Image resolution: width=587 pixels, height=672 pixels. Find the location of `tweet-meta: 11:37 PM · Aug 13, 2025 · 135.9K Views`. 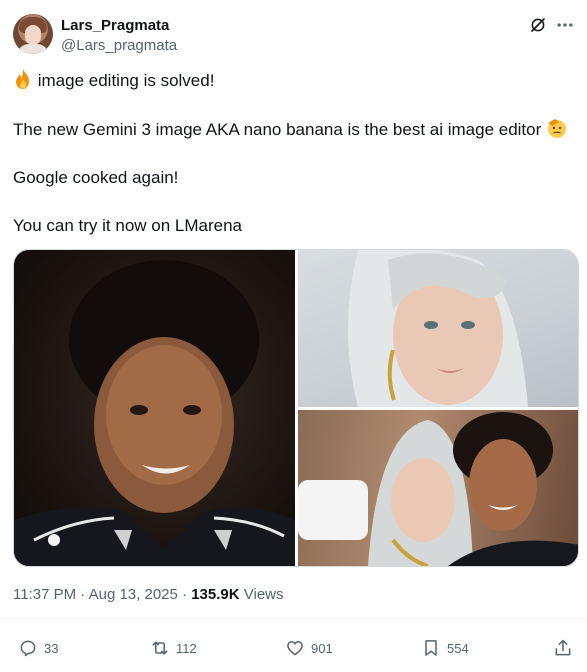

tweet-meta: 11:37 PM · Aug 13, 2025 · 135.9K Views is located at coordinates (148, 594).